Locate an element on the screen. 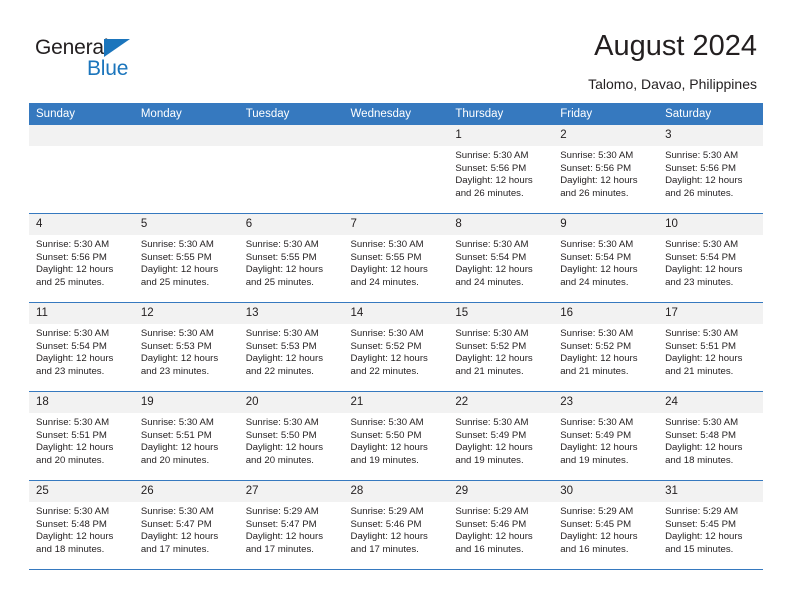 The width and height of the screenshot is (792, 612). sunset-text: Sunset: 5:48 PM is located at coordinates (71, 524).